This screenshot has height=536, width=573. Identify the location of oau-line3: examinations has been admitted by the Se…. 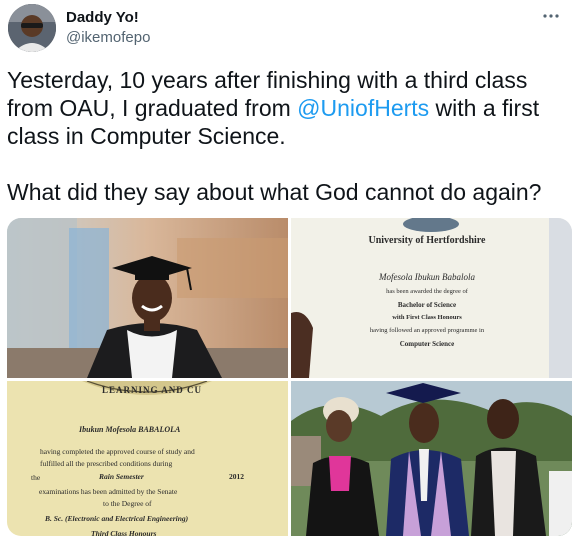
(108, 491).